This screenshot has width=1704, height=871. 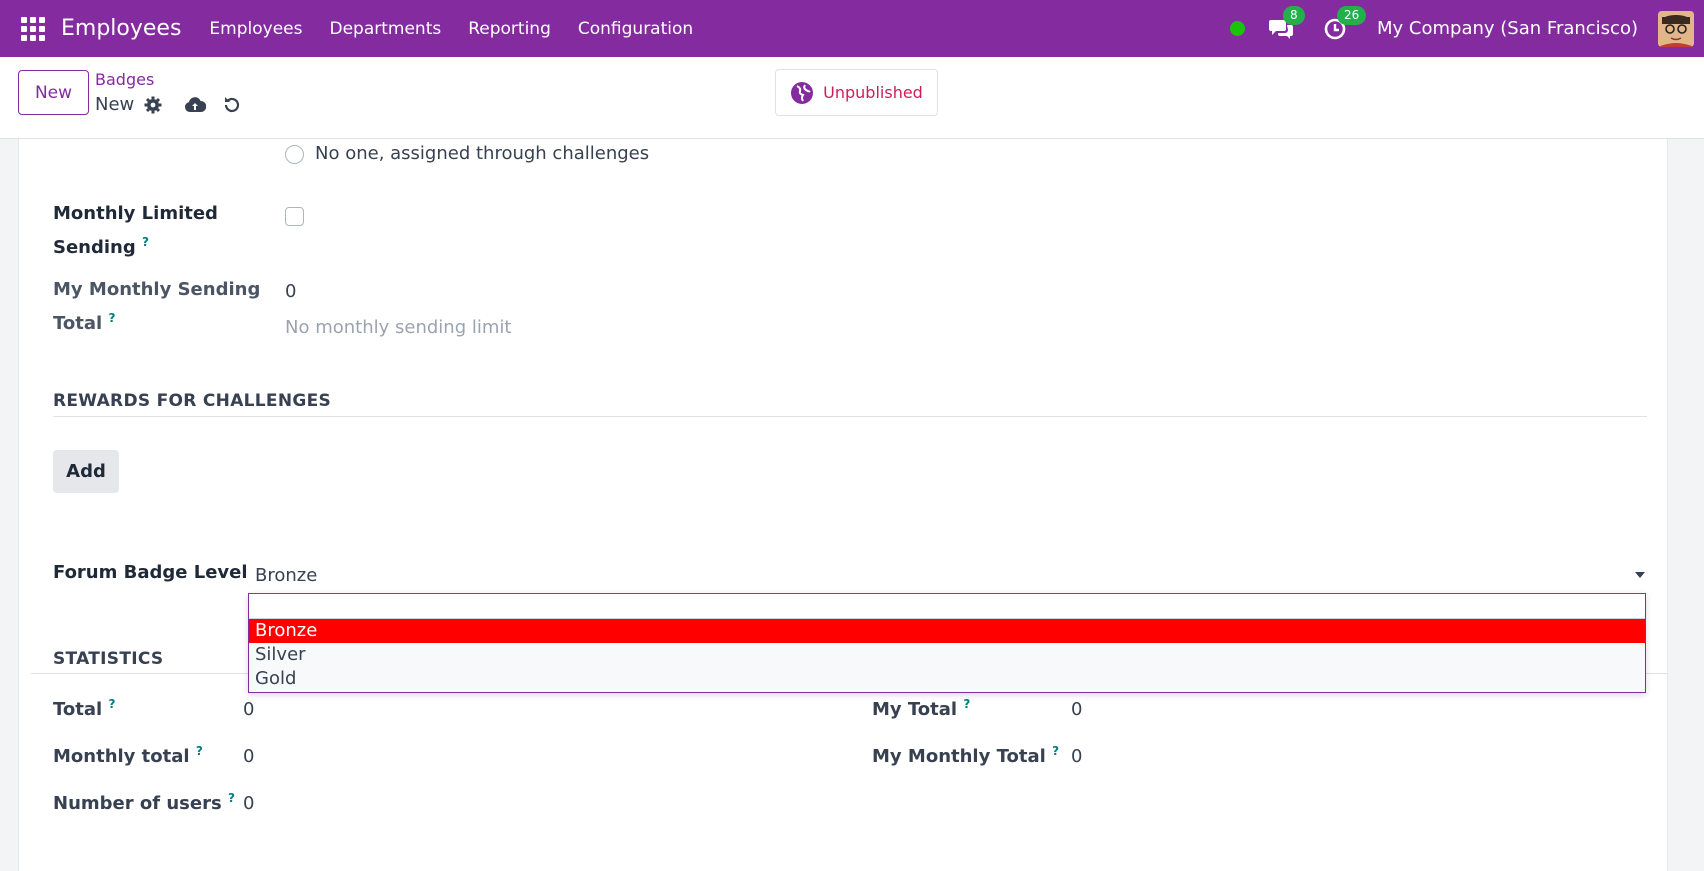 I want to click on discard-changes-icon, so click(x=232, y=105).